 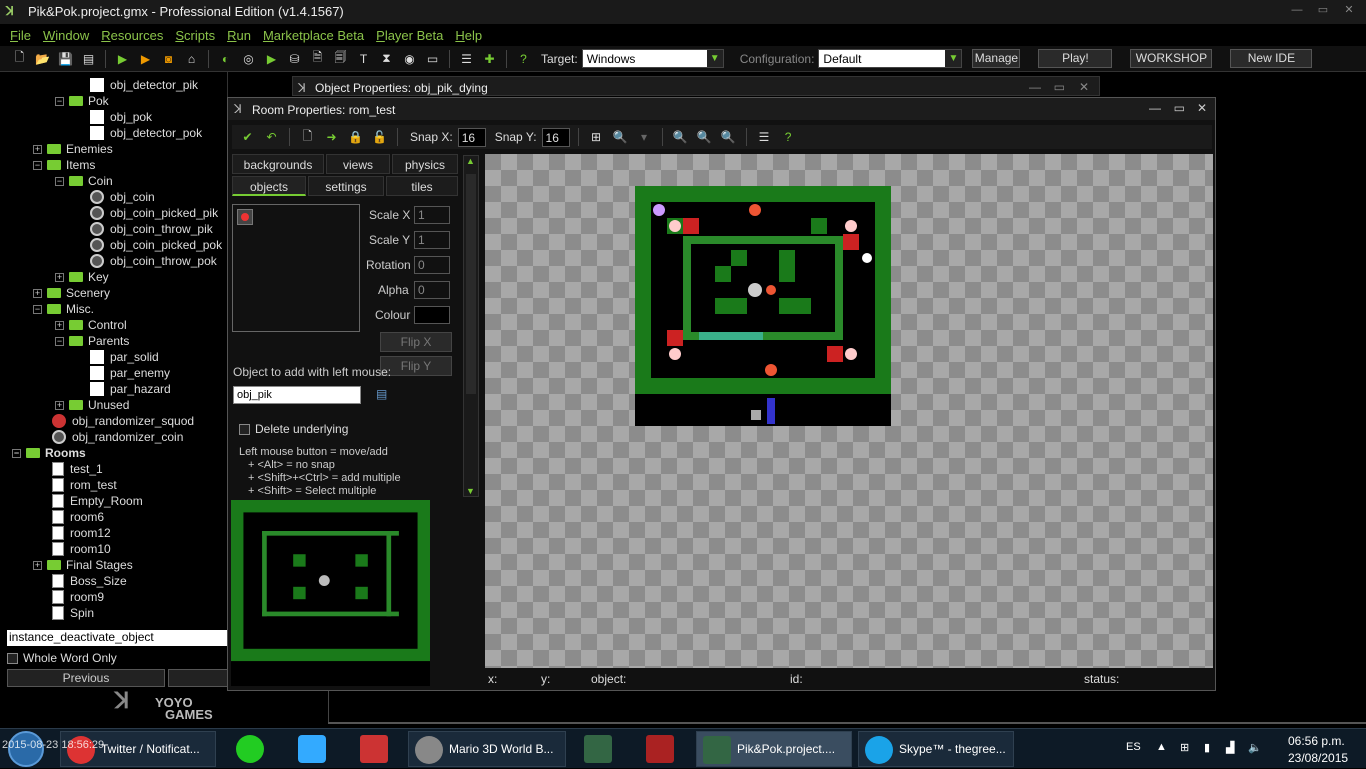 I want to click on export-icon: ▤, so click(x=88, y=58).